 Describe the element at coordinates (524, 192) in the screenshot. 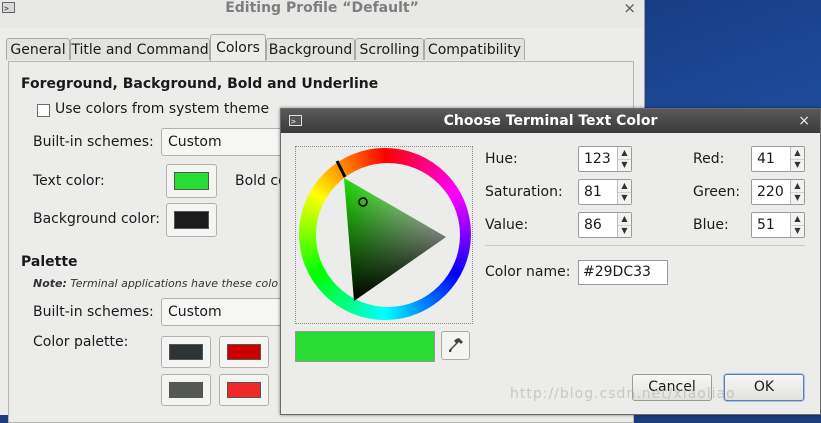

I see `saturation-label: Saturation:` at that location.